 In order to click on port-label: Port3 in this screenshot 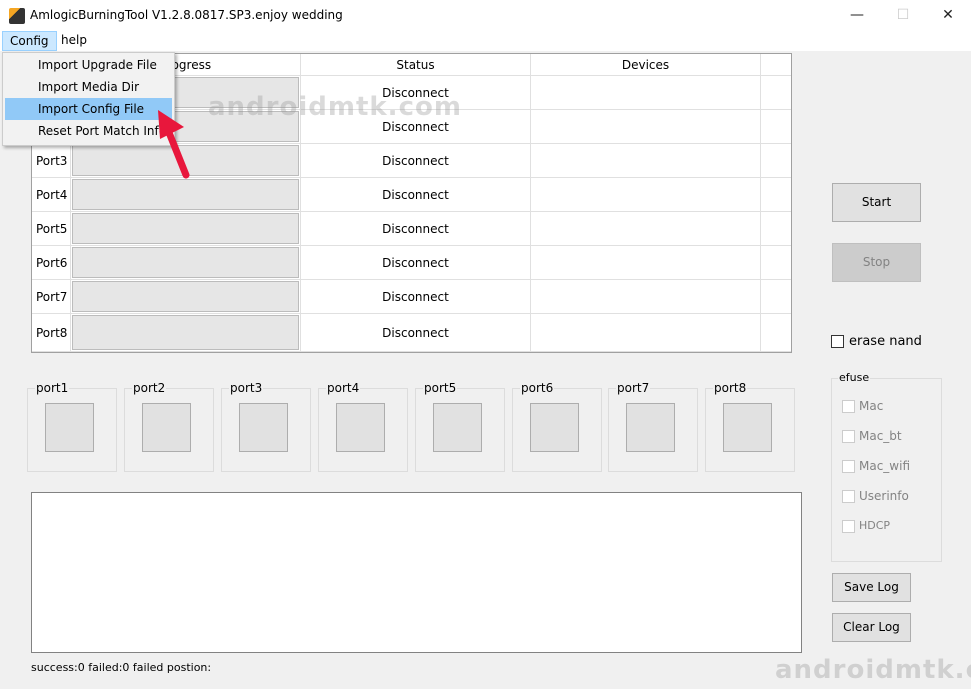, I will do `click(51, 160)`.